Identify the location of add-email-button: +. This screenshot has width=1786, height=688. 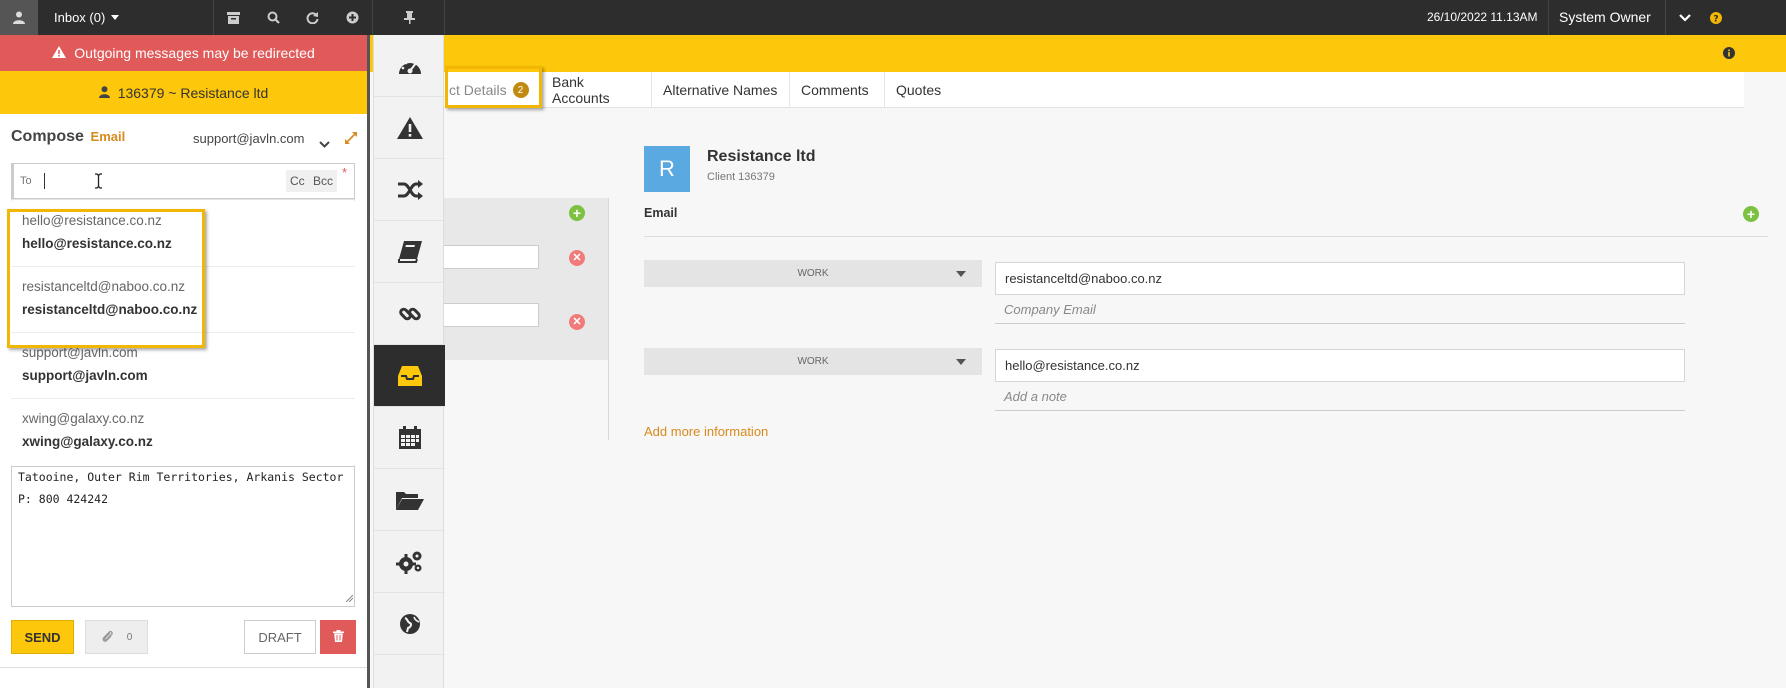
(1751, 214).